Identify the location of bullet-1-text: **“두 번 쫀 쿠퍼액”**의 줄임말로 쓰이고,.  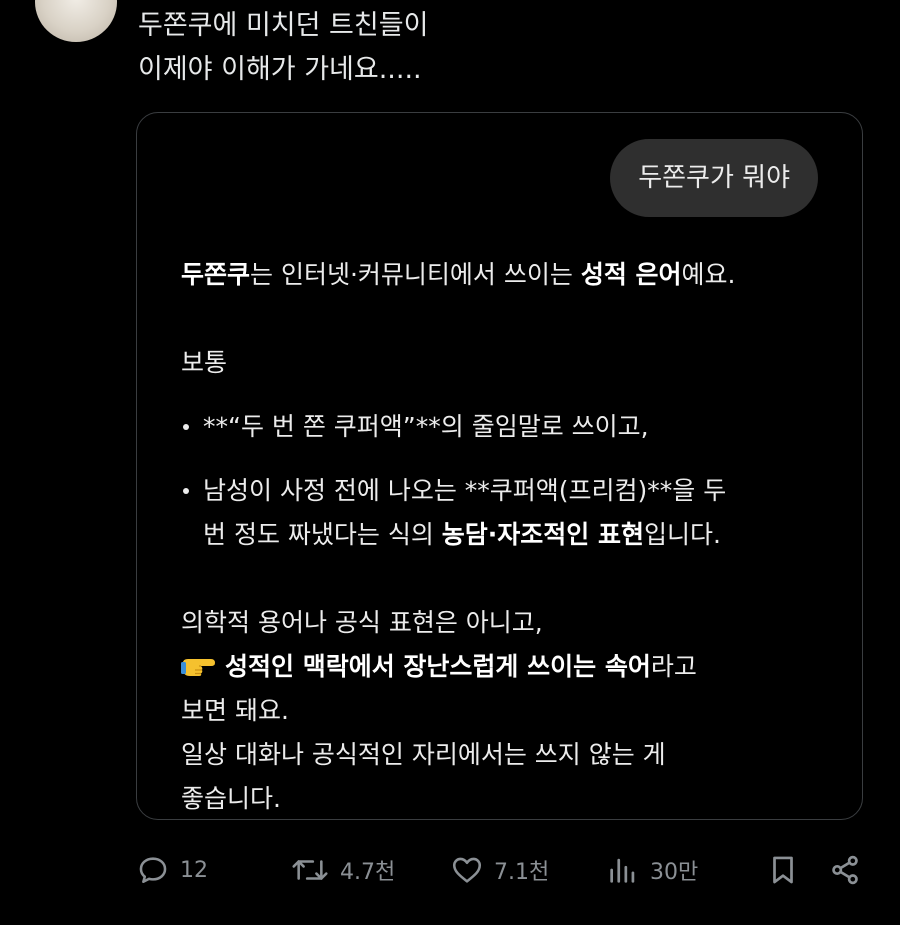
(426, 426).